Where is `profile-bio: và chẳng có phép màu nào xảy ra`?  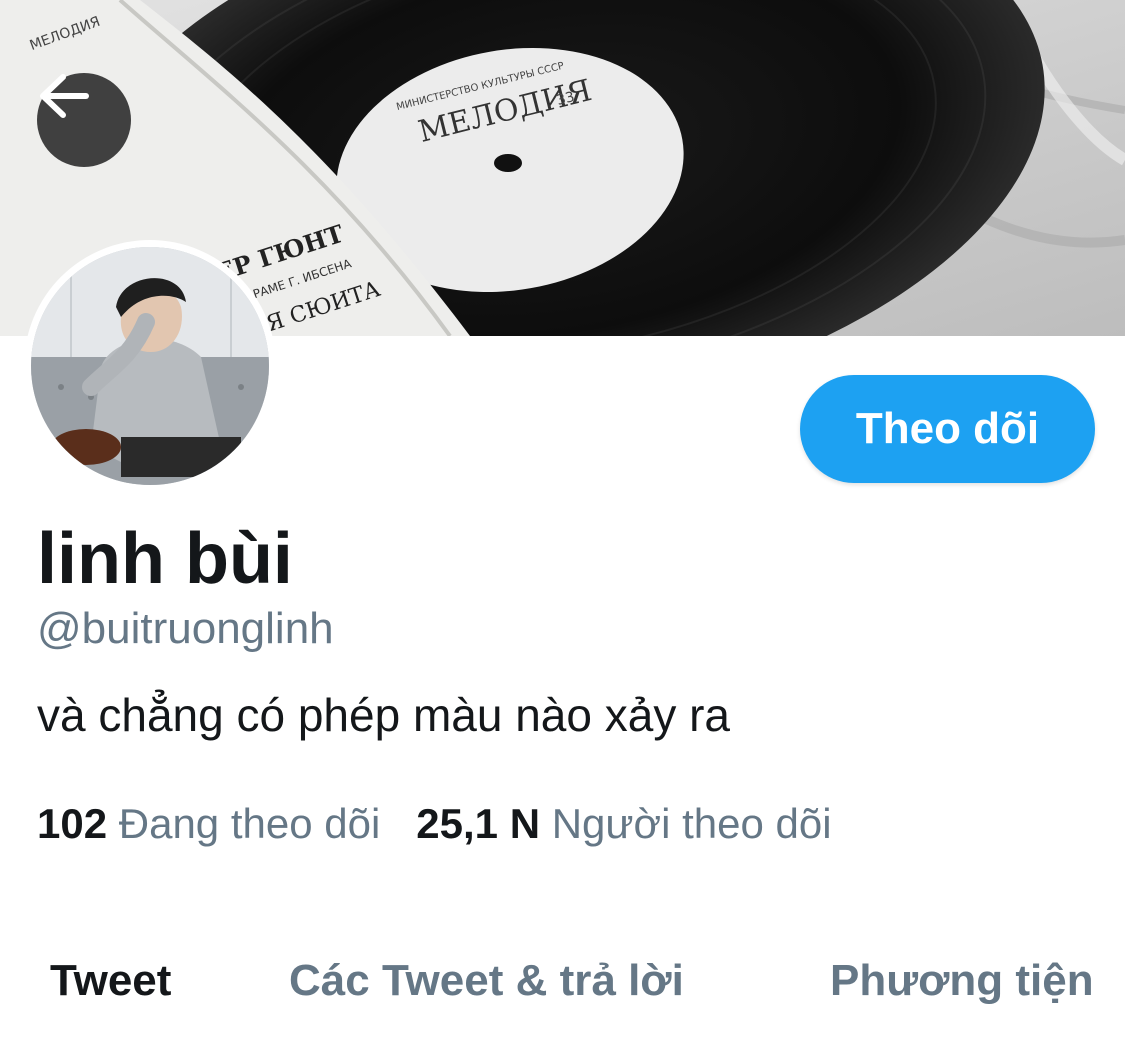 profile-bio: và chẳng có phép màu nào xảy ra is located at coordinates (384, 715).